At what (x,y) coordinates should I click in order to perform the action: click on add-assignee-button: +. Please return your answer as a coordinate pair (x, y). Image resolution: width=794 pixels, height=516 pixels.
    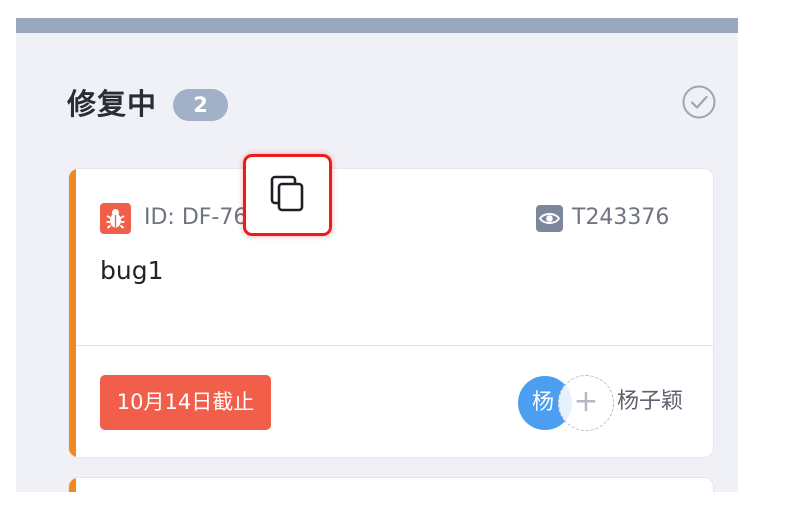
    Looking at the image, I should click on (586, 403).